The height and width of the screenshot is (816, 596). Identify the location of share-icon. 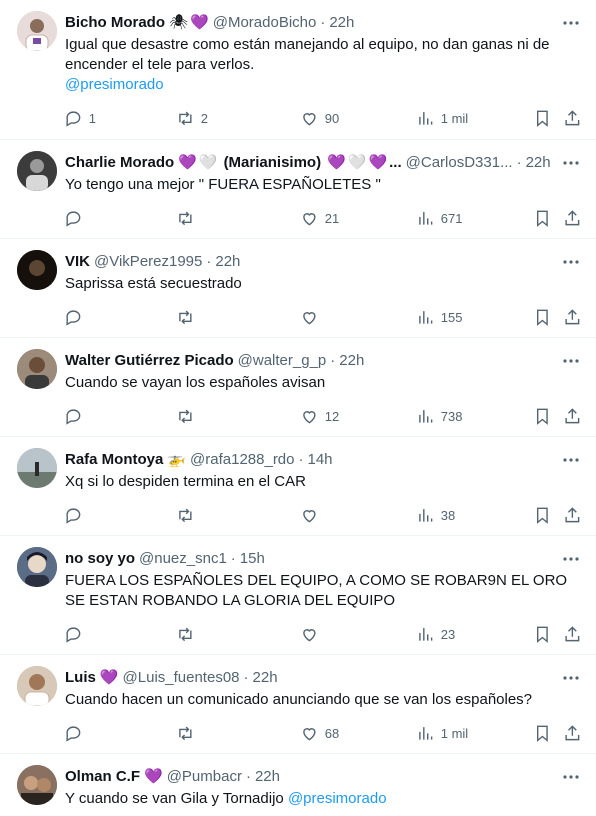
(572, 316).